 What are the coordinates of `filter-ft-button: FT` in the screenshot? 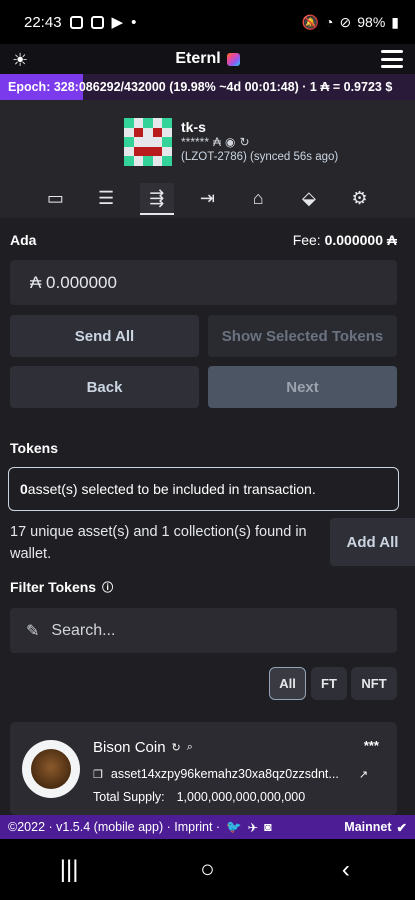 It's located at (329, 683).